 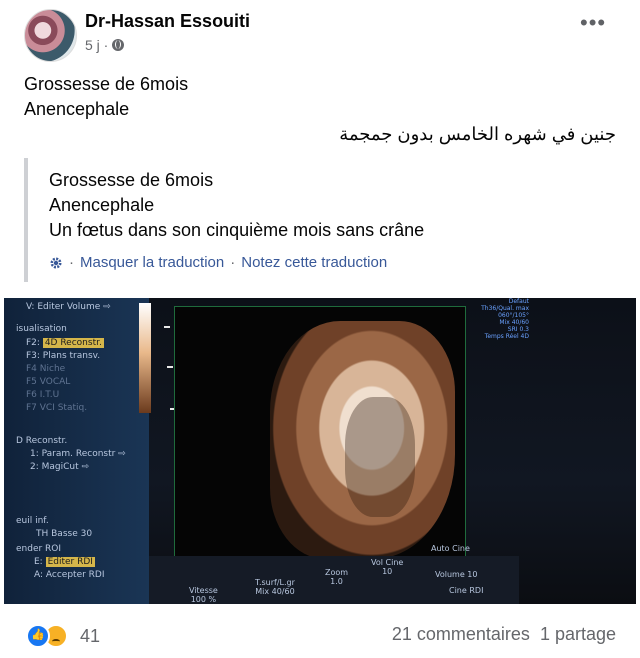 I want to click on comments-count-link: 21 commentaires, so click(x=461, y=634).